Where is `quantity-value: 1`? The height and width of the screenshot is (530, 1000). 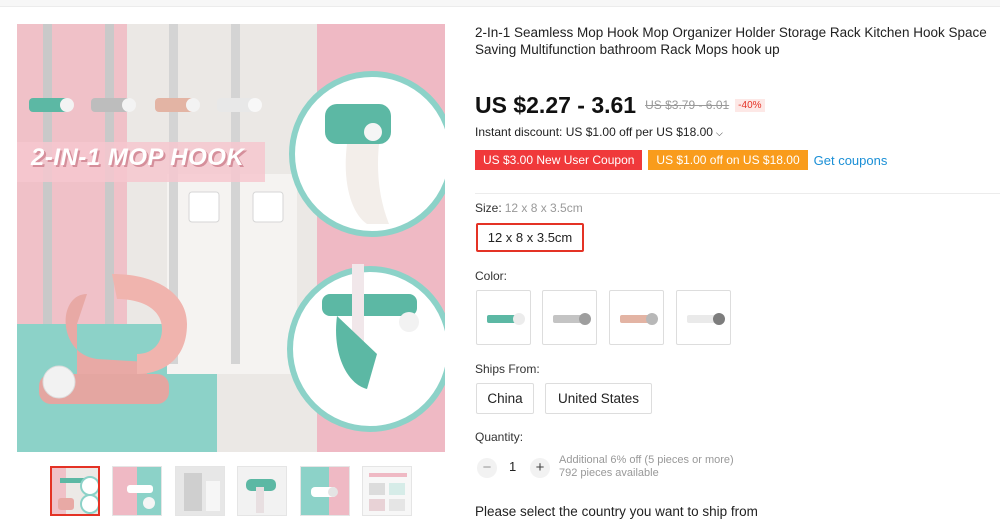
quantity-value: 1 is located at coordinates (512, 466).